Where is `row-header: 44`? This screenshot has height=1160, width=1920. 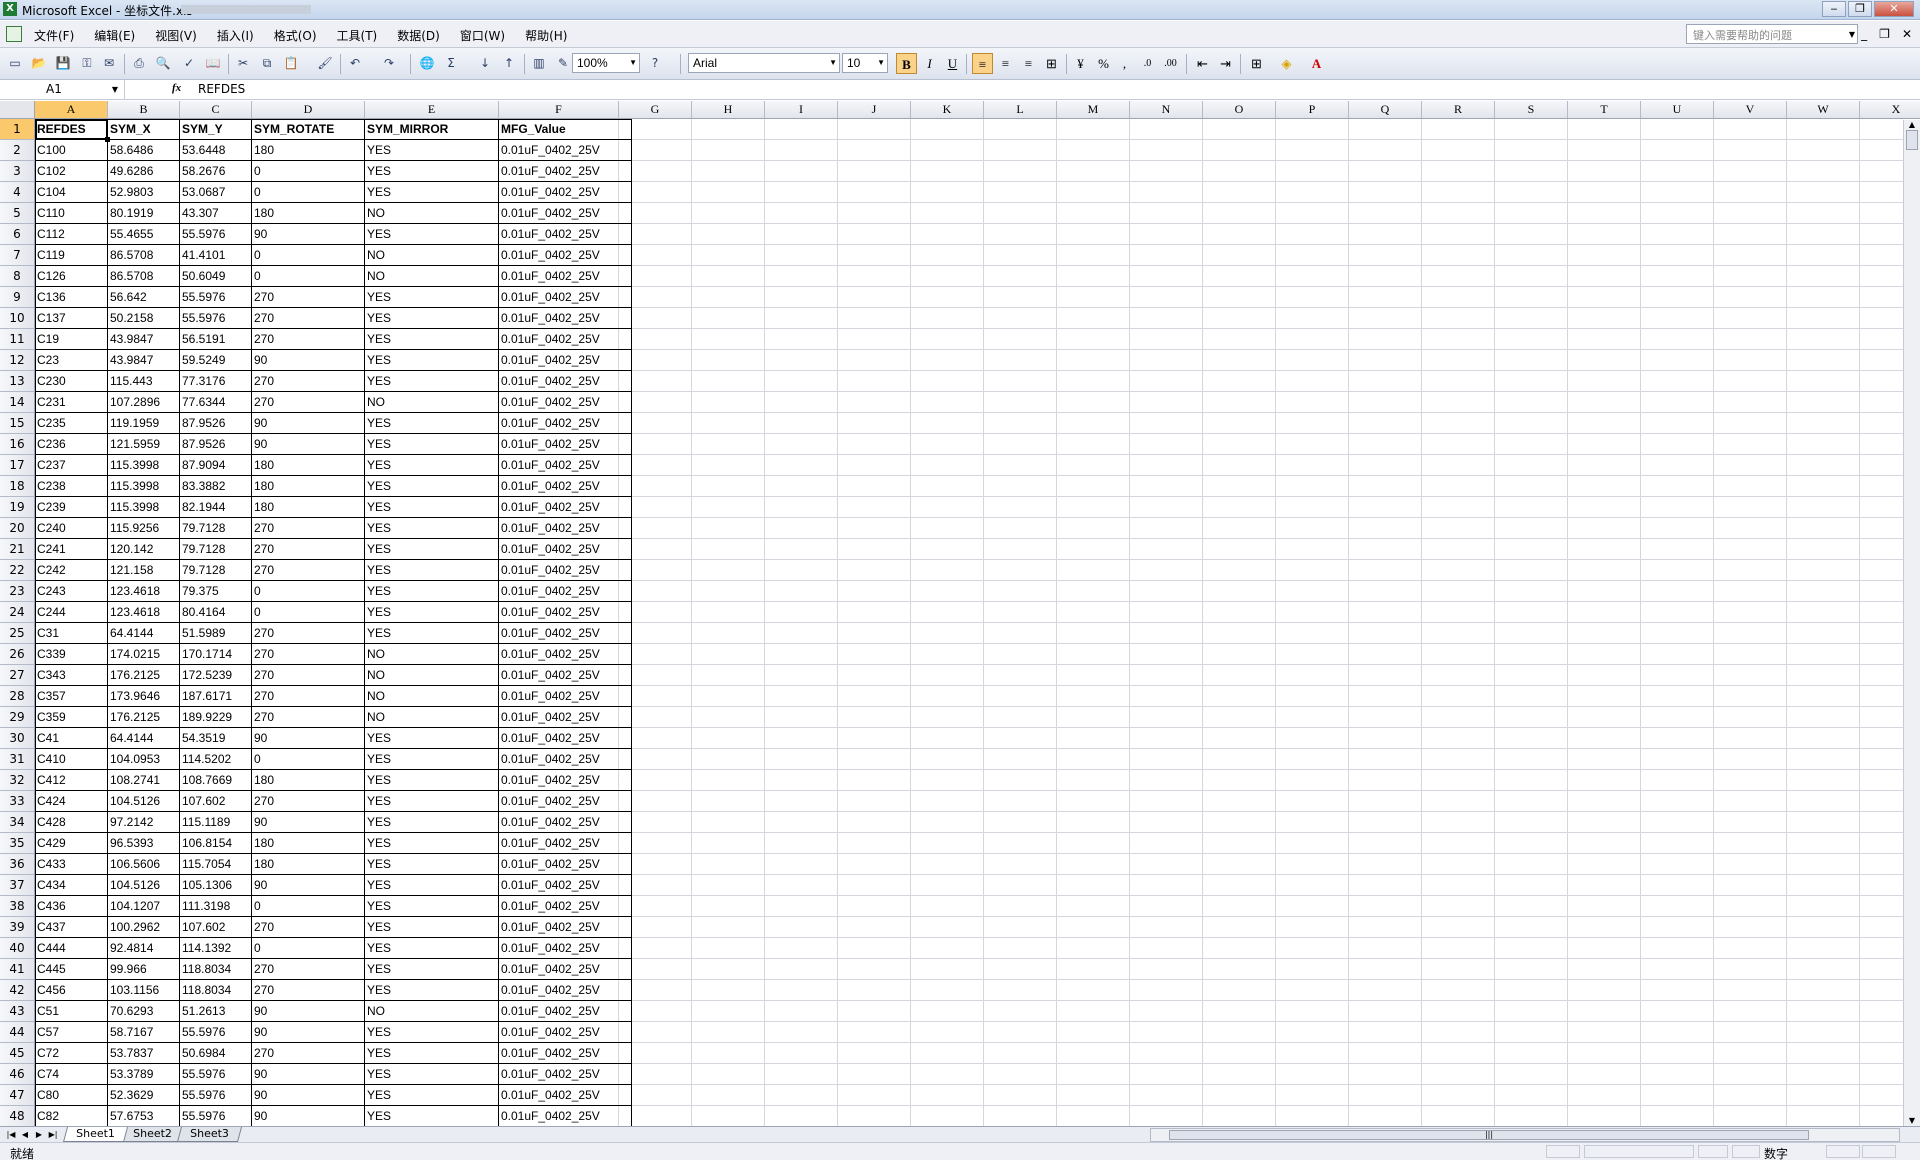 row-header: 44 is located at coordinates (17, 1032).